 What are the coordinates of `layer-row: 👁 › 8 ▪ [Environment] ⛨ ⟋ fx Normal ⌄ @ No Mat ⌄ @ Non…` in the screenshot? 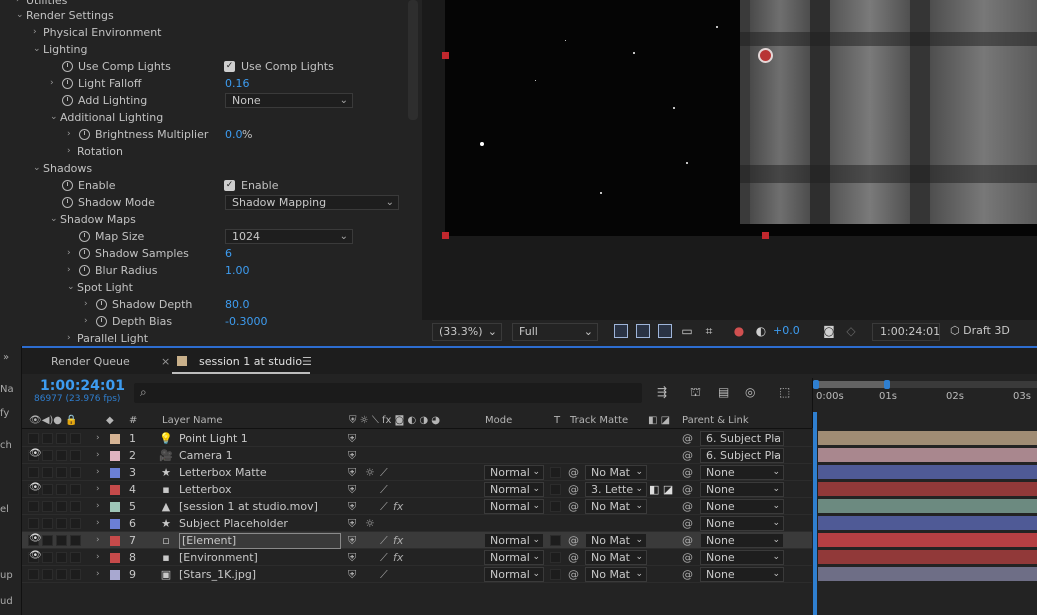 It's located at (417, 557).